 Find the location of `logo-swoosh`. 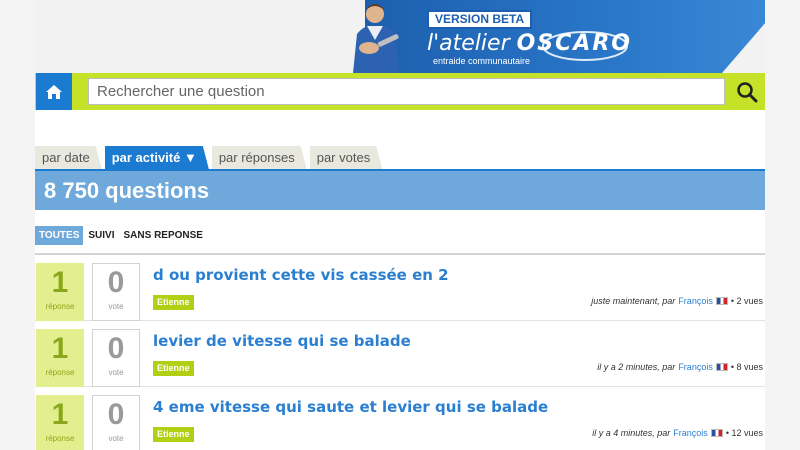

logo-swoosh is located at coordinates (585, 46).